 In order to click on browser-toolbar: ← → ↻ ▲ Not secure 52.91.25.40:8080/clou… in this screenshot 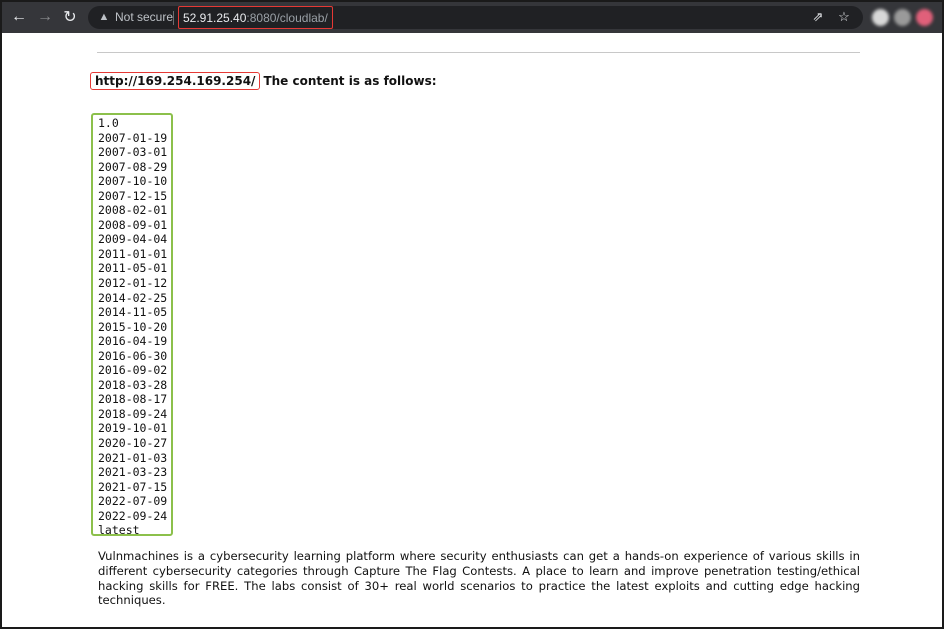, I will do `click(472, 17)`.